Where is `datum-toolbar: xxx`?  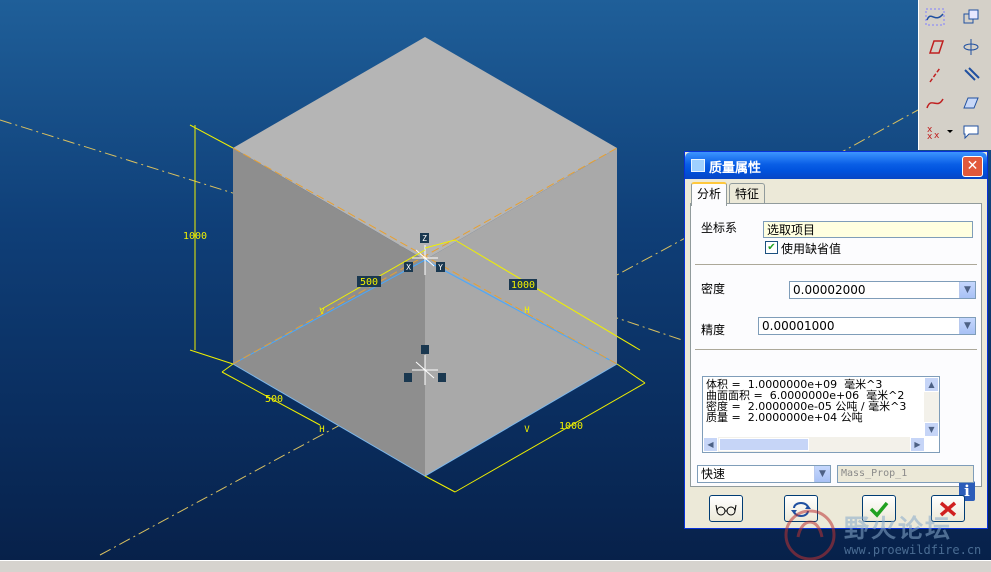
datum-toolbar: xxx is located at coordinates (954, 75).